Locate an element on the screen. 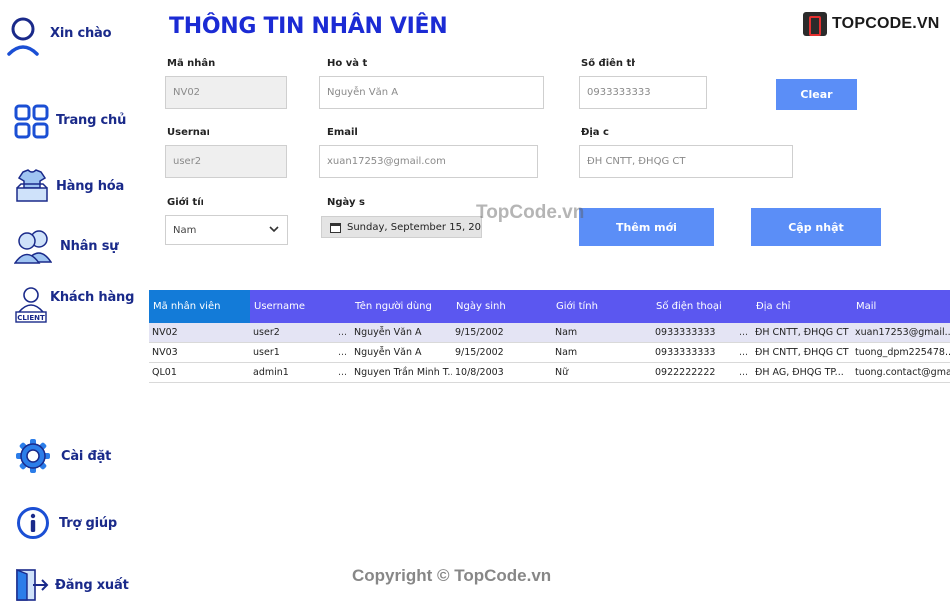  grid-icon is located at coordinates (31, 121).